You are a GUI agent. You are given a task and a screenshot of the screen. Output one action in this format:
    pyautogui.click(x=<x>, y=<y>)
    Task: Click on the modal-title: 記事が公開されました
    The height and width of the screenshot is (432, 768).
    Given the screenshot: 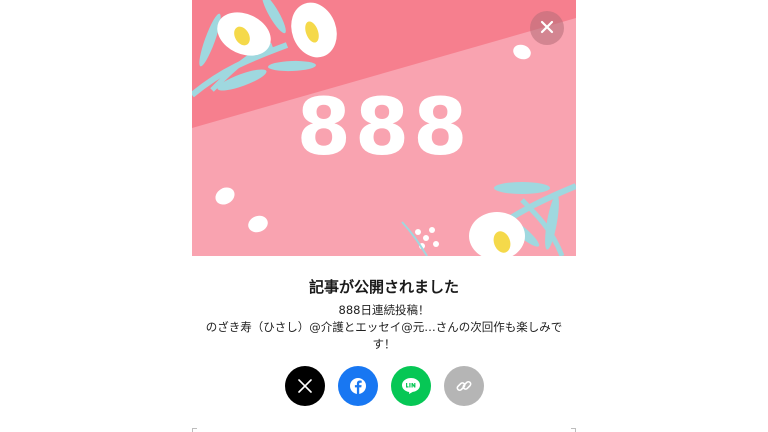 What is the action you would take?
    pyautogui.click(x=383, y=287)
    